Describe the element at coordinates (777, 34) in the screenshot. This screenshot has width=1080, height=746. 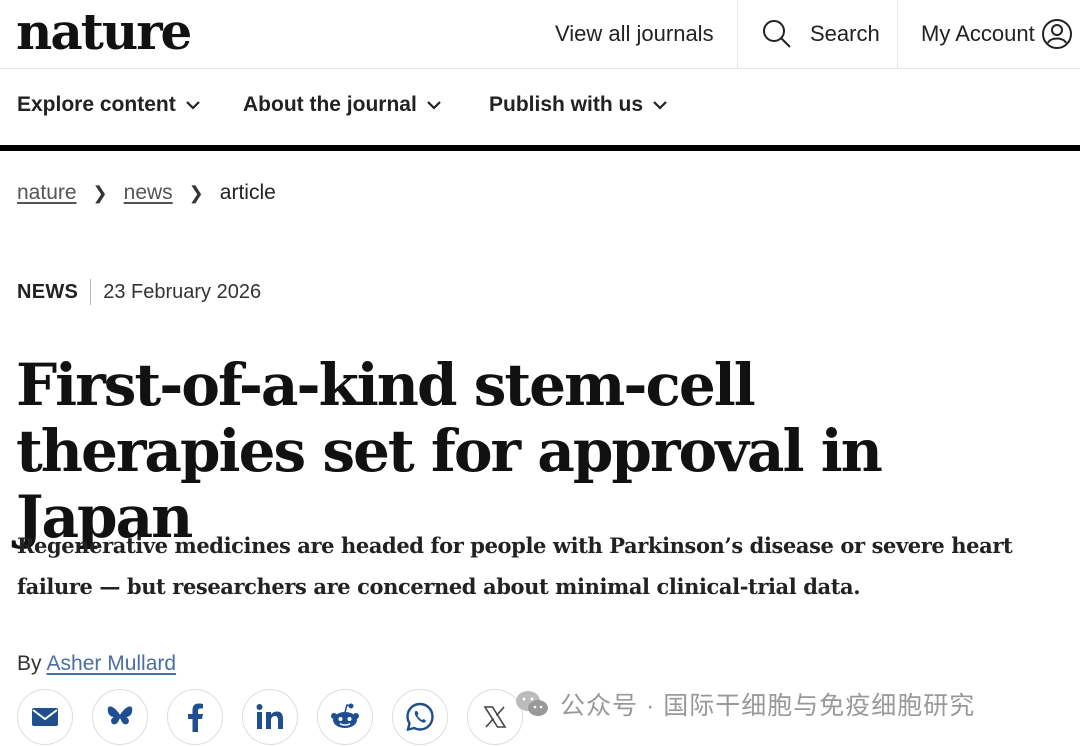
I see `search-icon` at that location.